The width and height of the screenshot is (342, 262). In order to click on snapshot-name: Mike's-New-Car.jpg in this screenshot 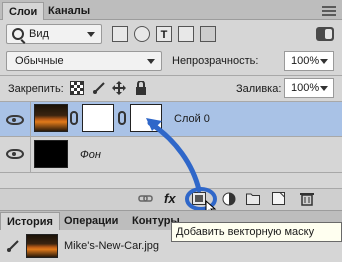, I will do `click(112, 246)`.